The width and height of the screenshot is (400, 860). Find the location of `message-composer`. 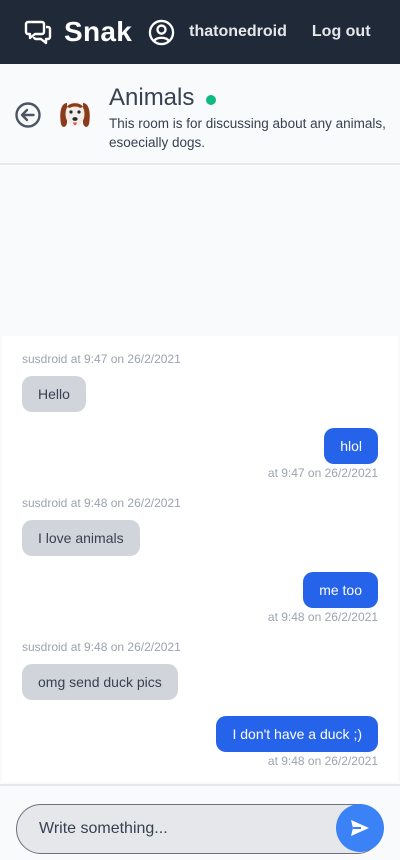

message-composer is located at coordinates (200, 822).